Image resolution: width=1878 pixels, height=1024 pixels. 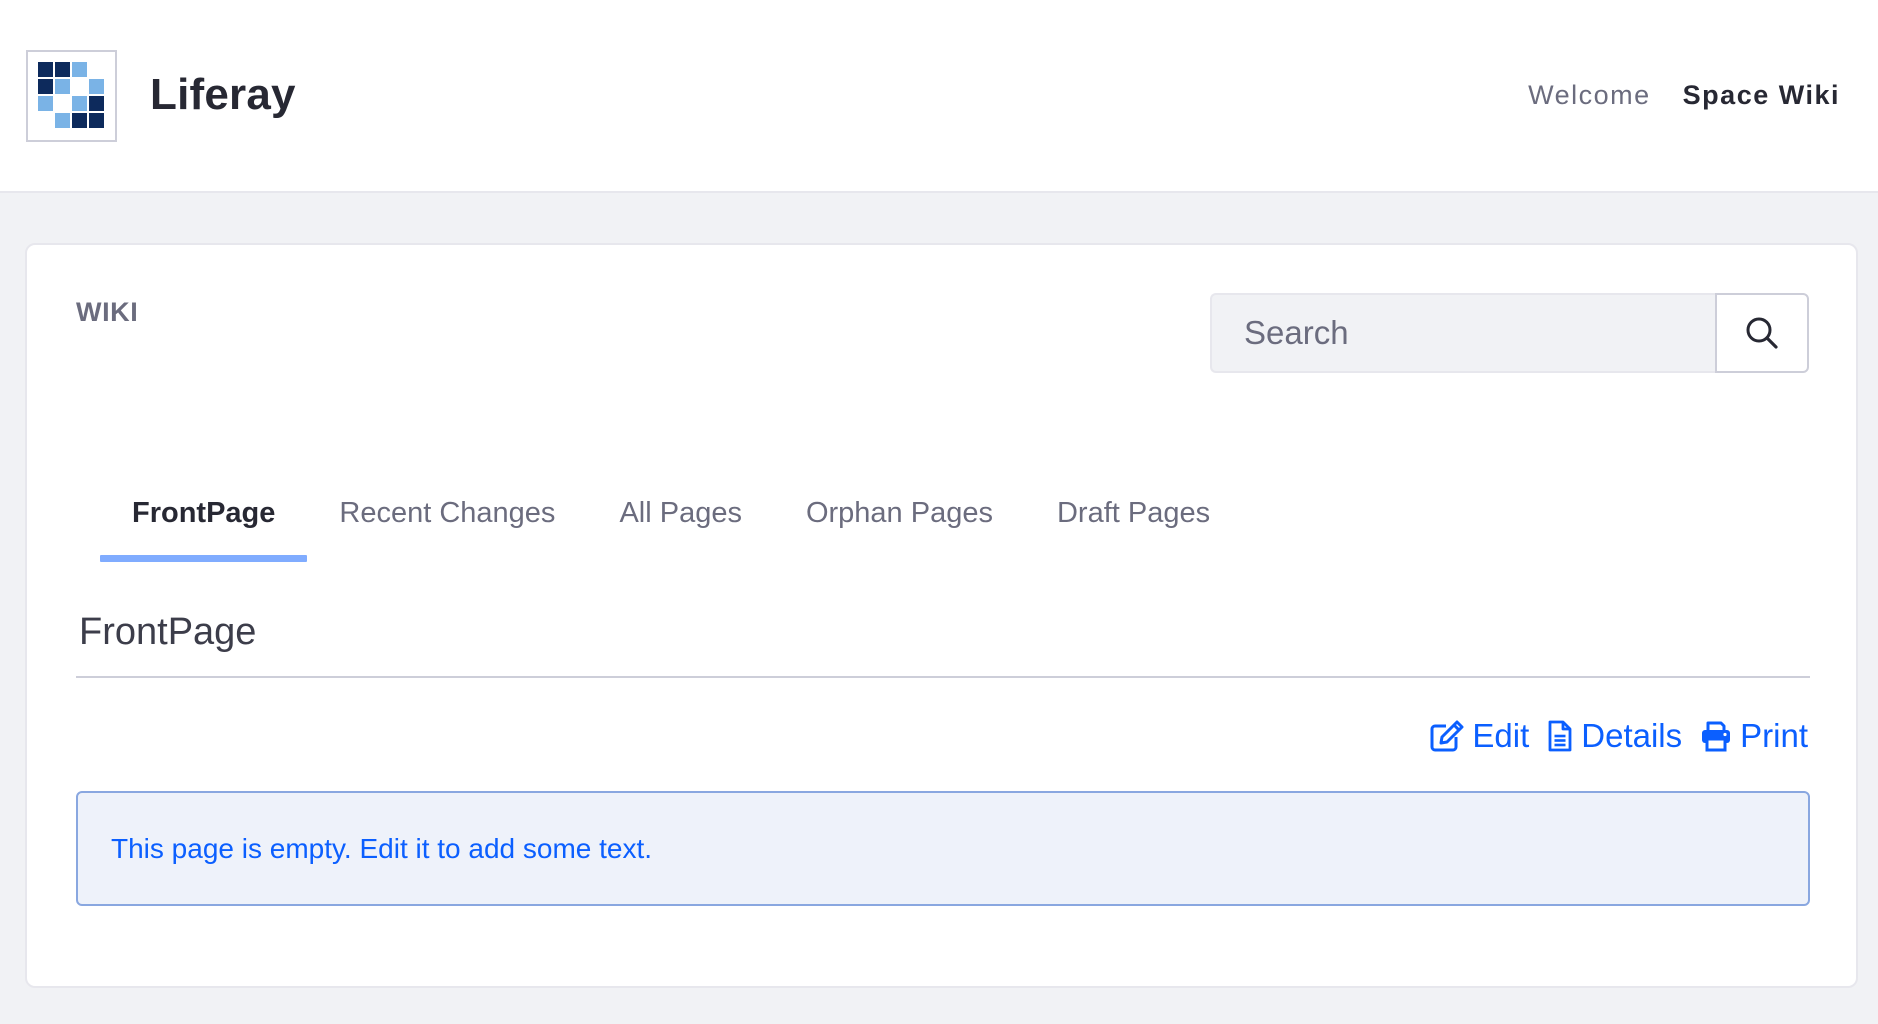 What do you see at coordinates (1632, 735) in the screenshot?
I see `details-label: Details` at bounding box center [1632, 735].